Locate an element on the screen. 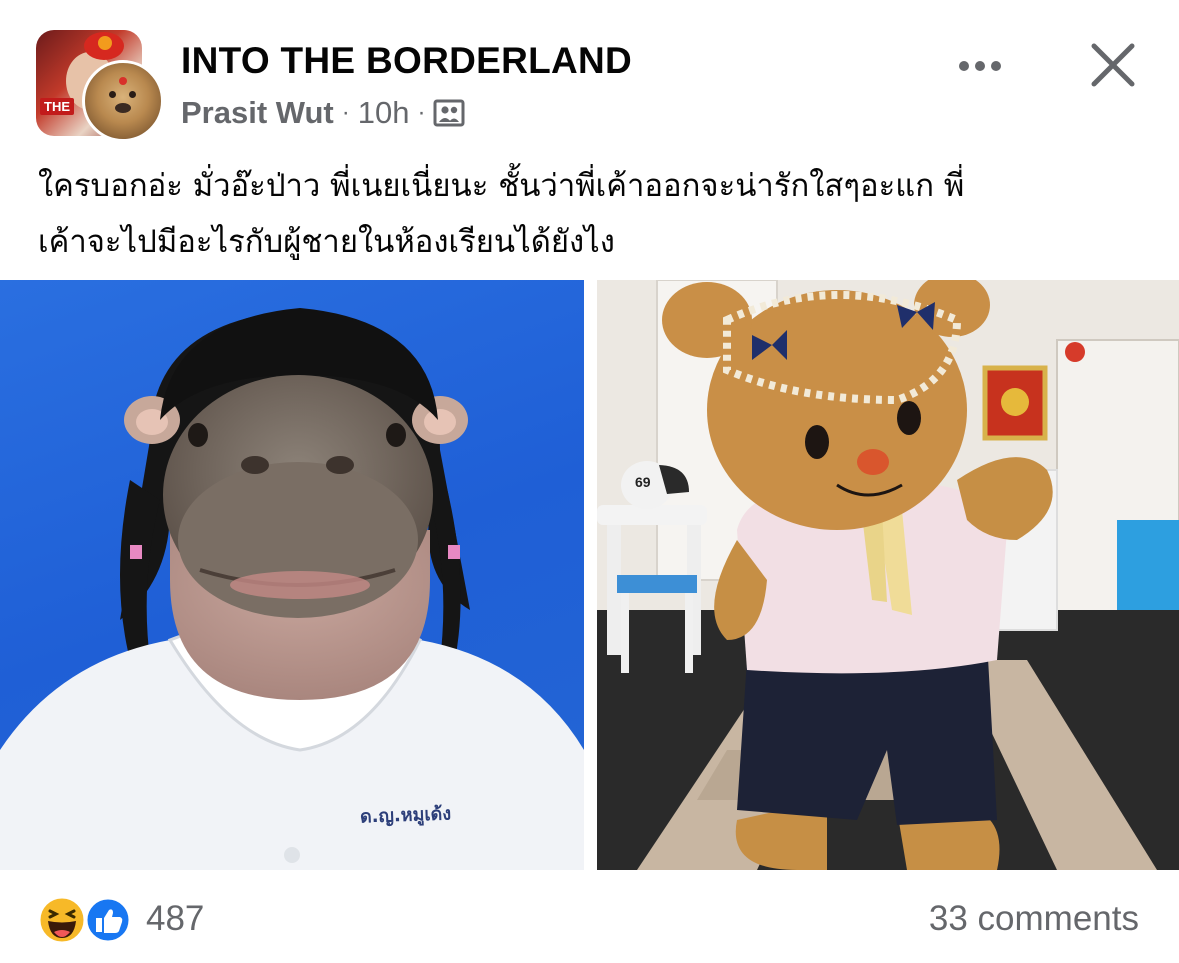 Image resolution: width=1179 pixels, height=963 pixels. haha-reaction-icon is located at coordinates (62, 920).